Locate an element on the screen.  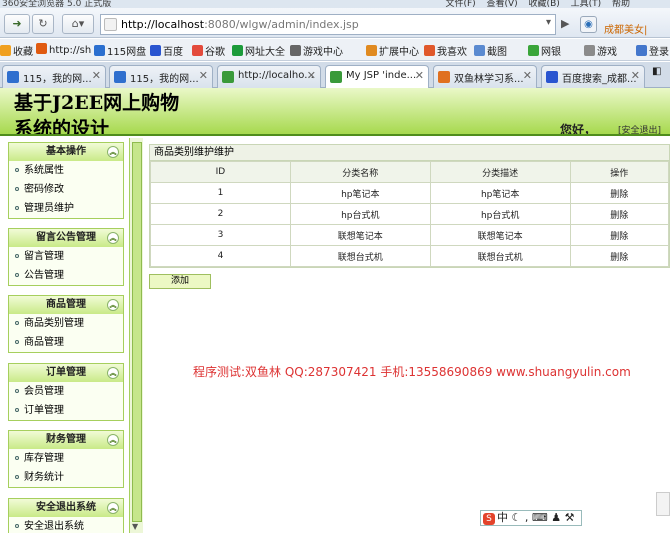
side-heart-icon is located at coordinates (663, 504).